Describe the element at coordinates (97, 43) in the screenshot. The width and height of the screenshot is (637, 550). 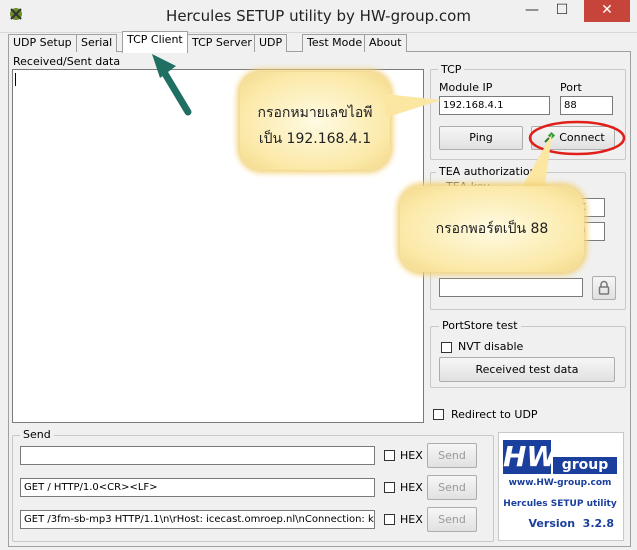
I see `tab-serial: Serial` at that location.